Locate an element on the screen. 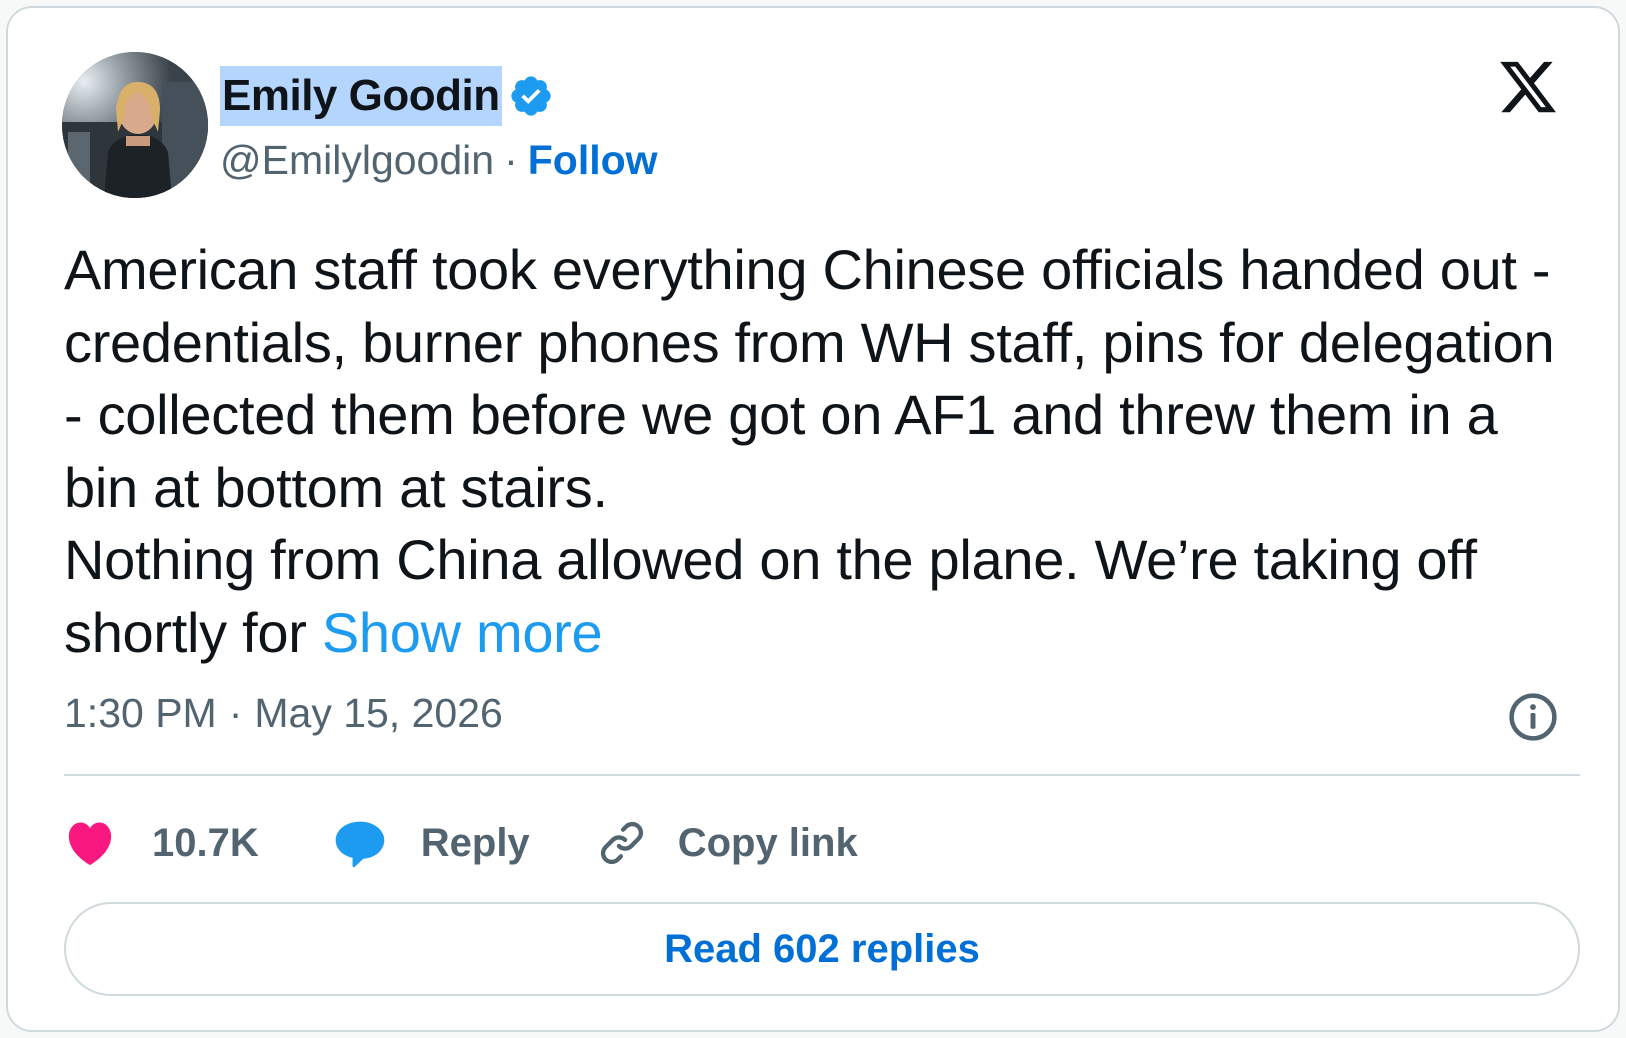 The image size is (1626, 1038). show-more-link: Show more is located at coordinates (462, 632).